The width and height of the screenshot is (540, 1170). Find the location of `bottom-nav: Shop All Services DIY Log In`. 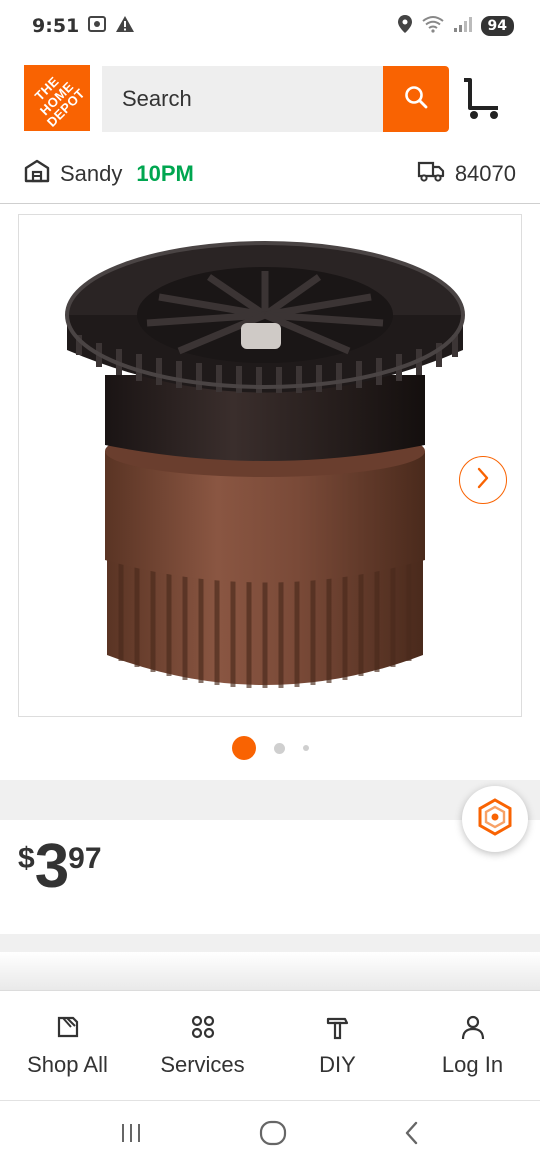

bottom-nav: Shop All Services DIY Log In is located at coordinates (270, 1045).